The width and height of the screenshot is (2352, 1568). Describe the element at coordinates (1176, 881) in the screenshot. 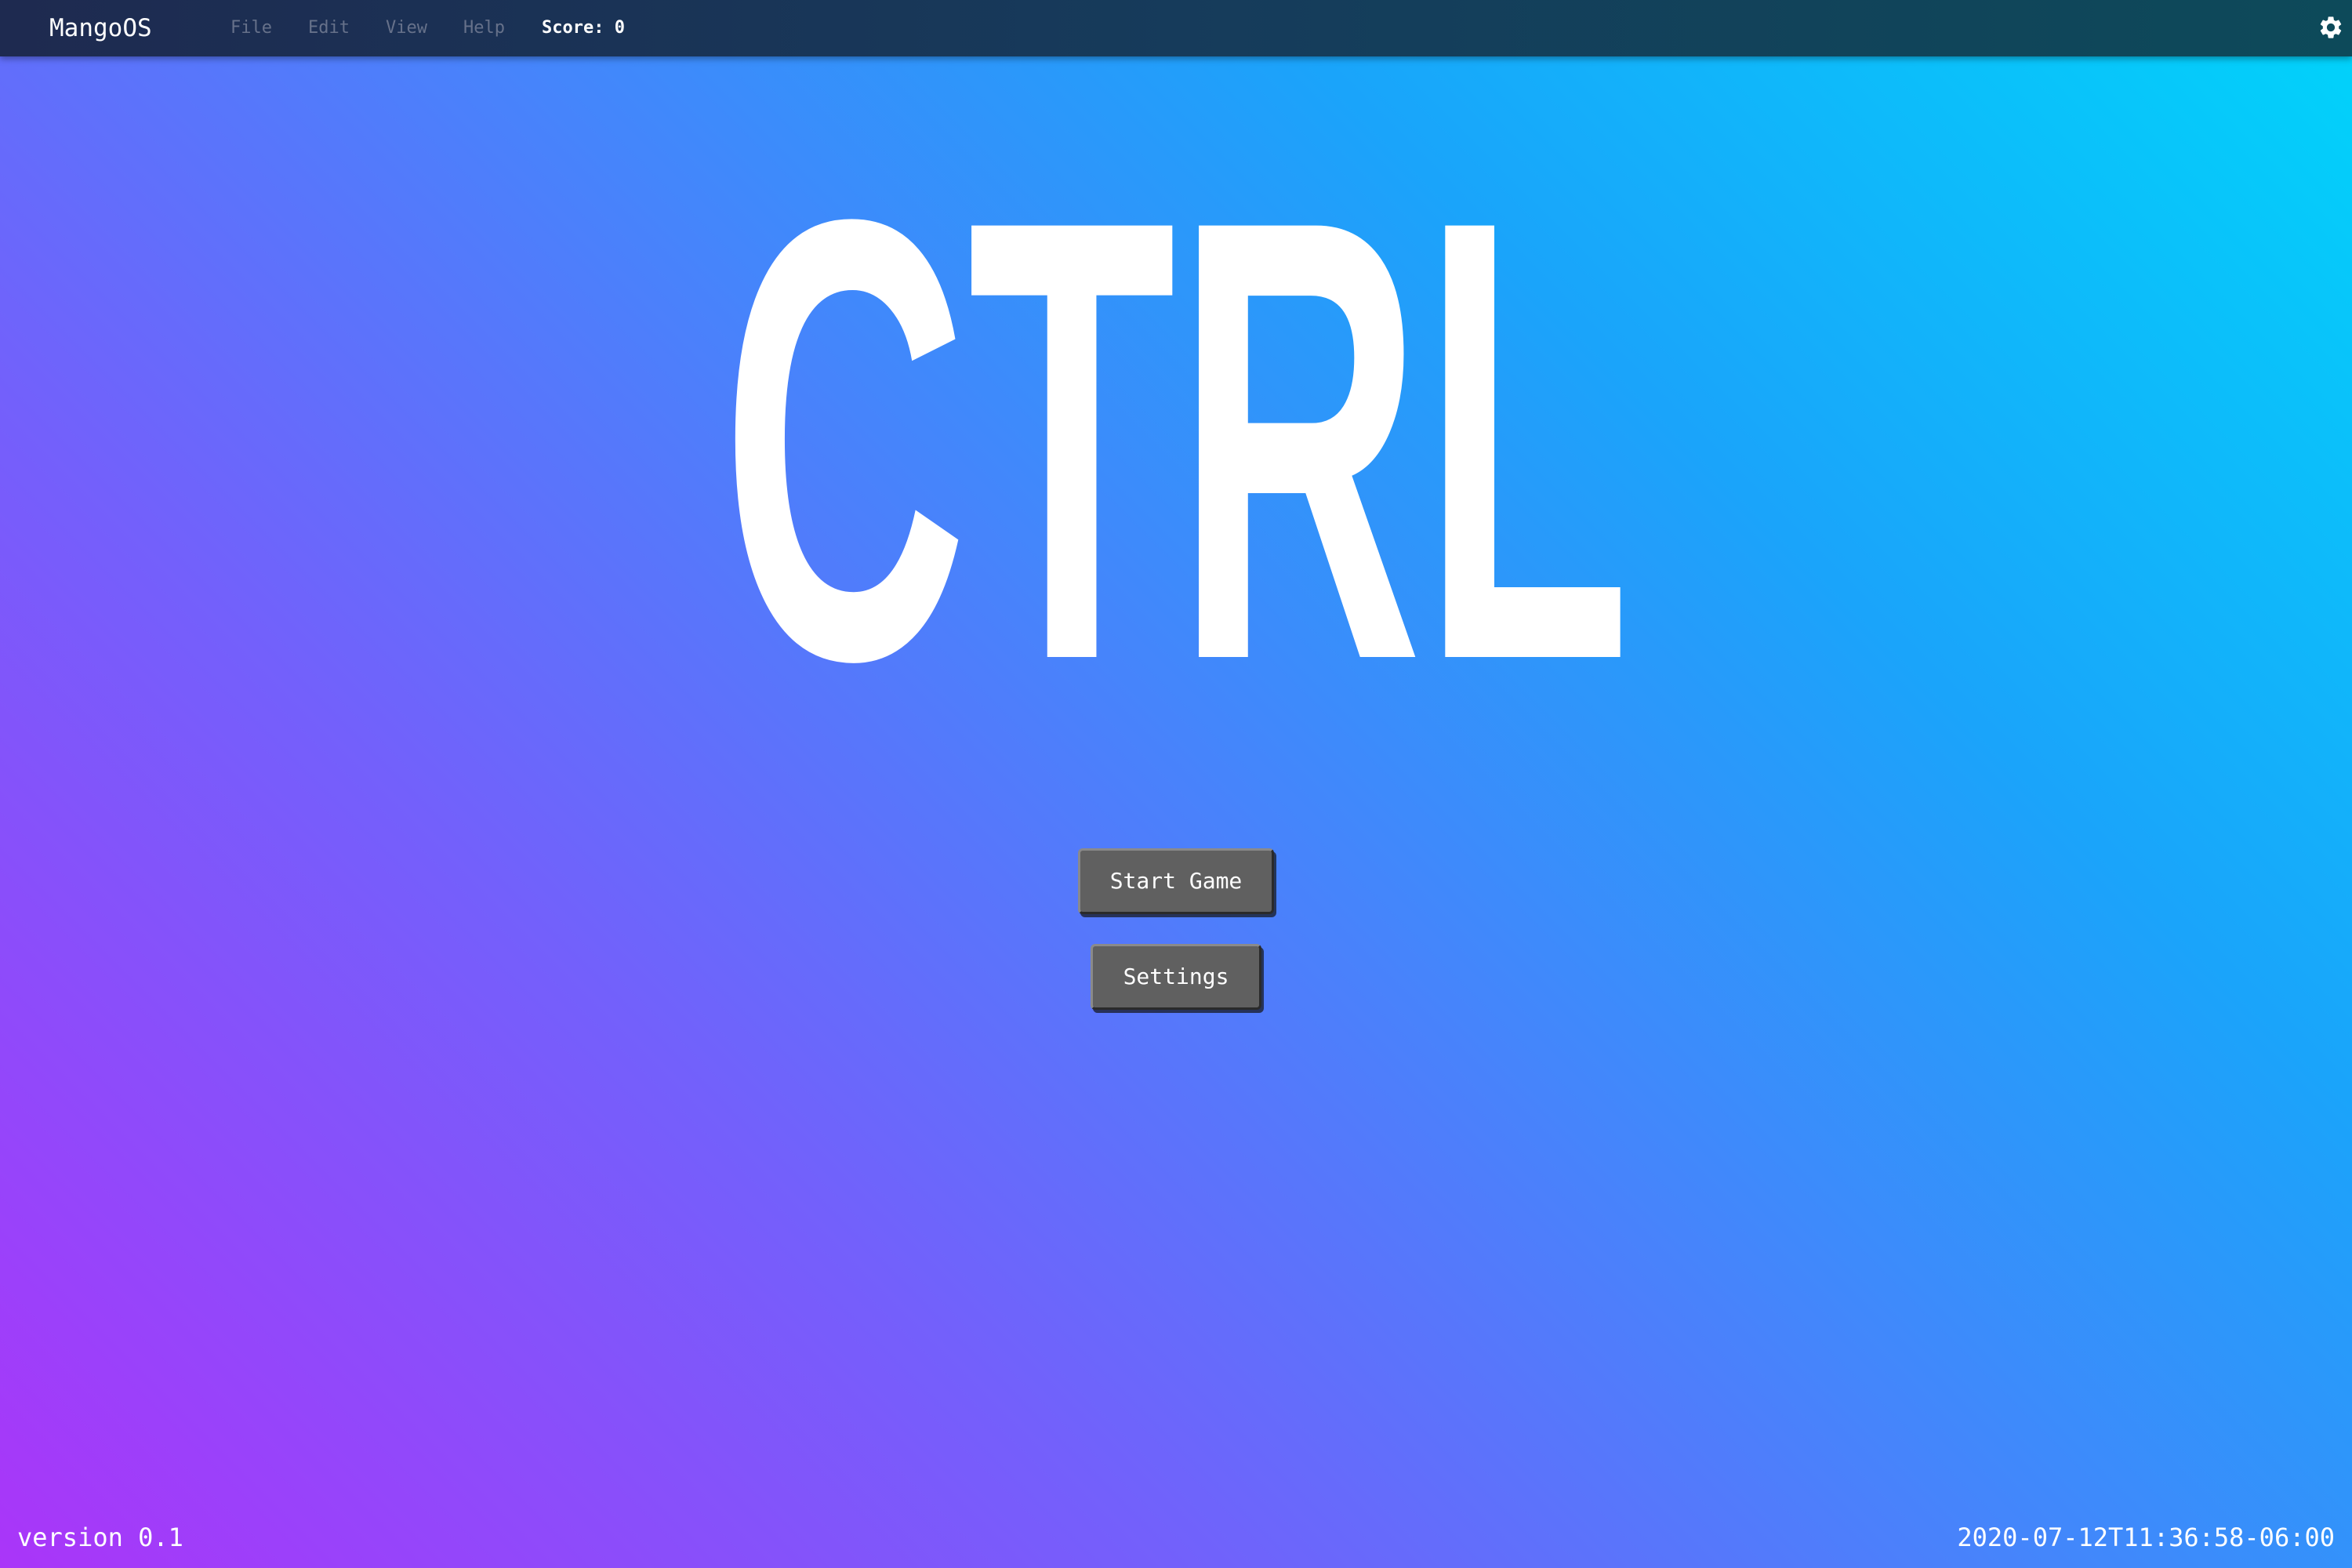

I see `start-game-button: Start Game` at that location.